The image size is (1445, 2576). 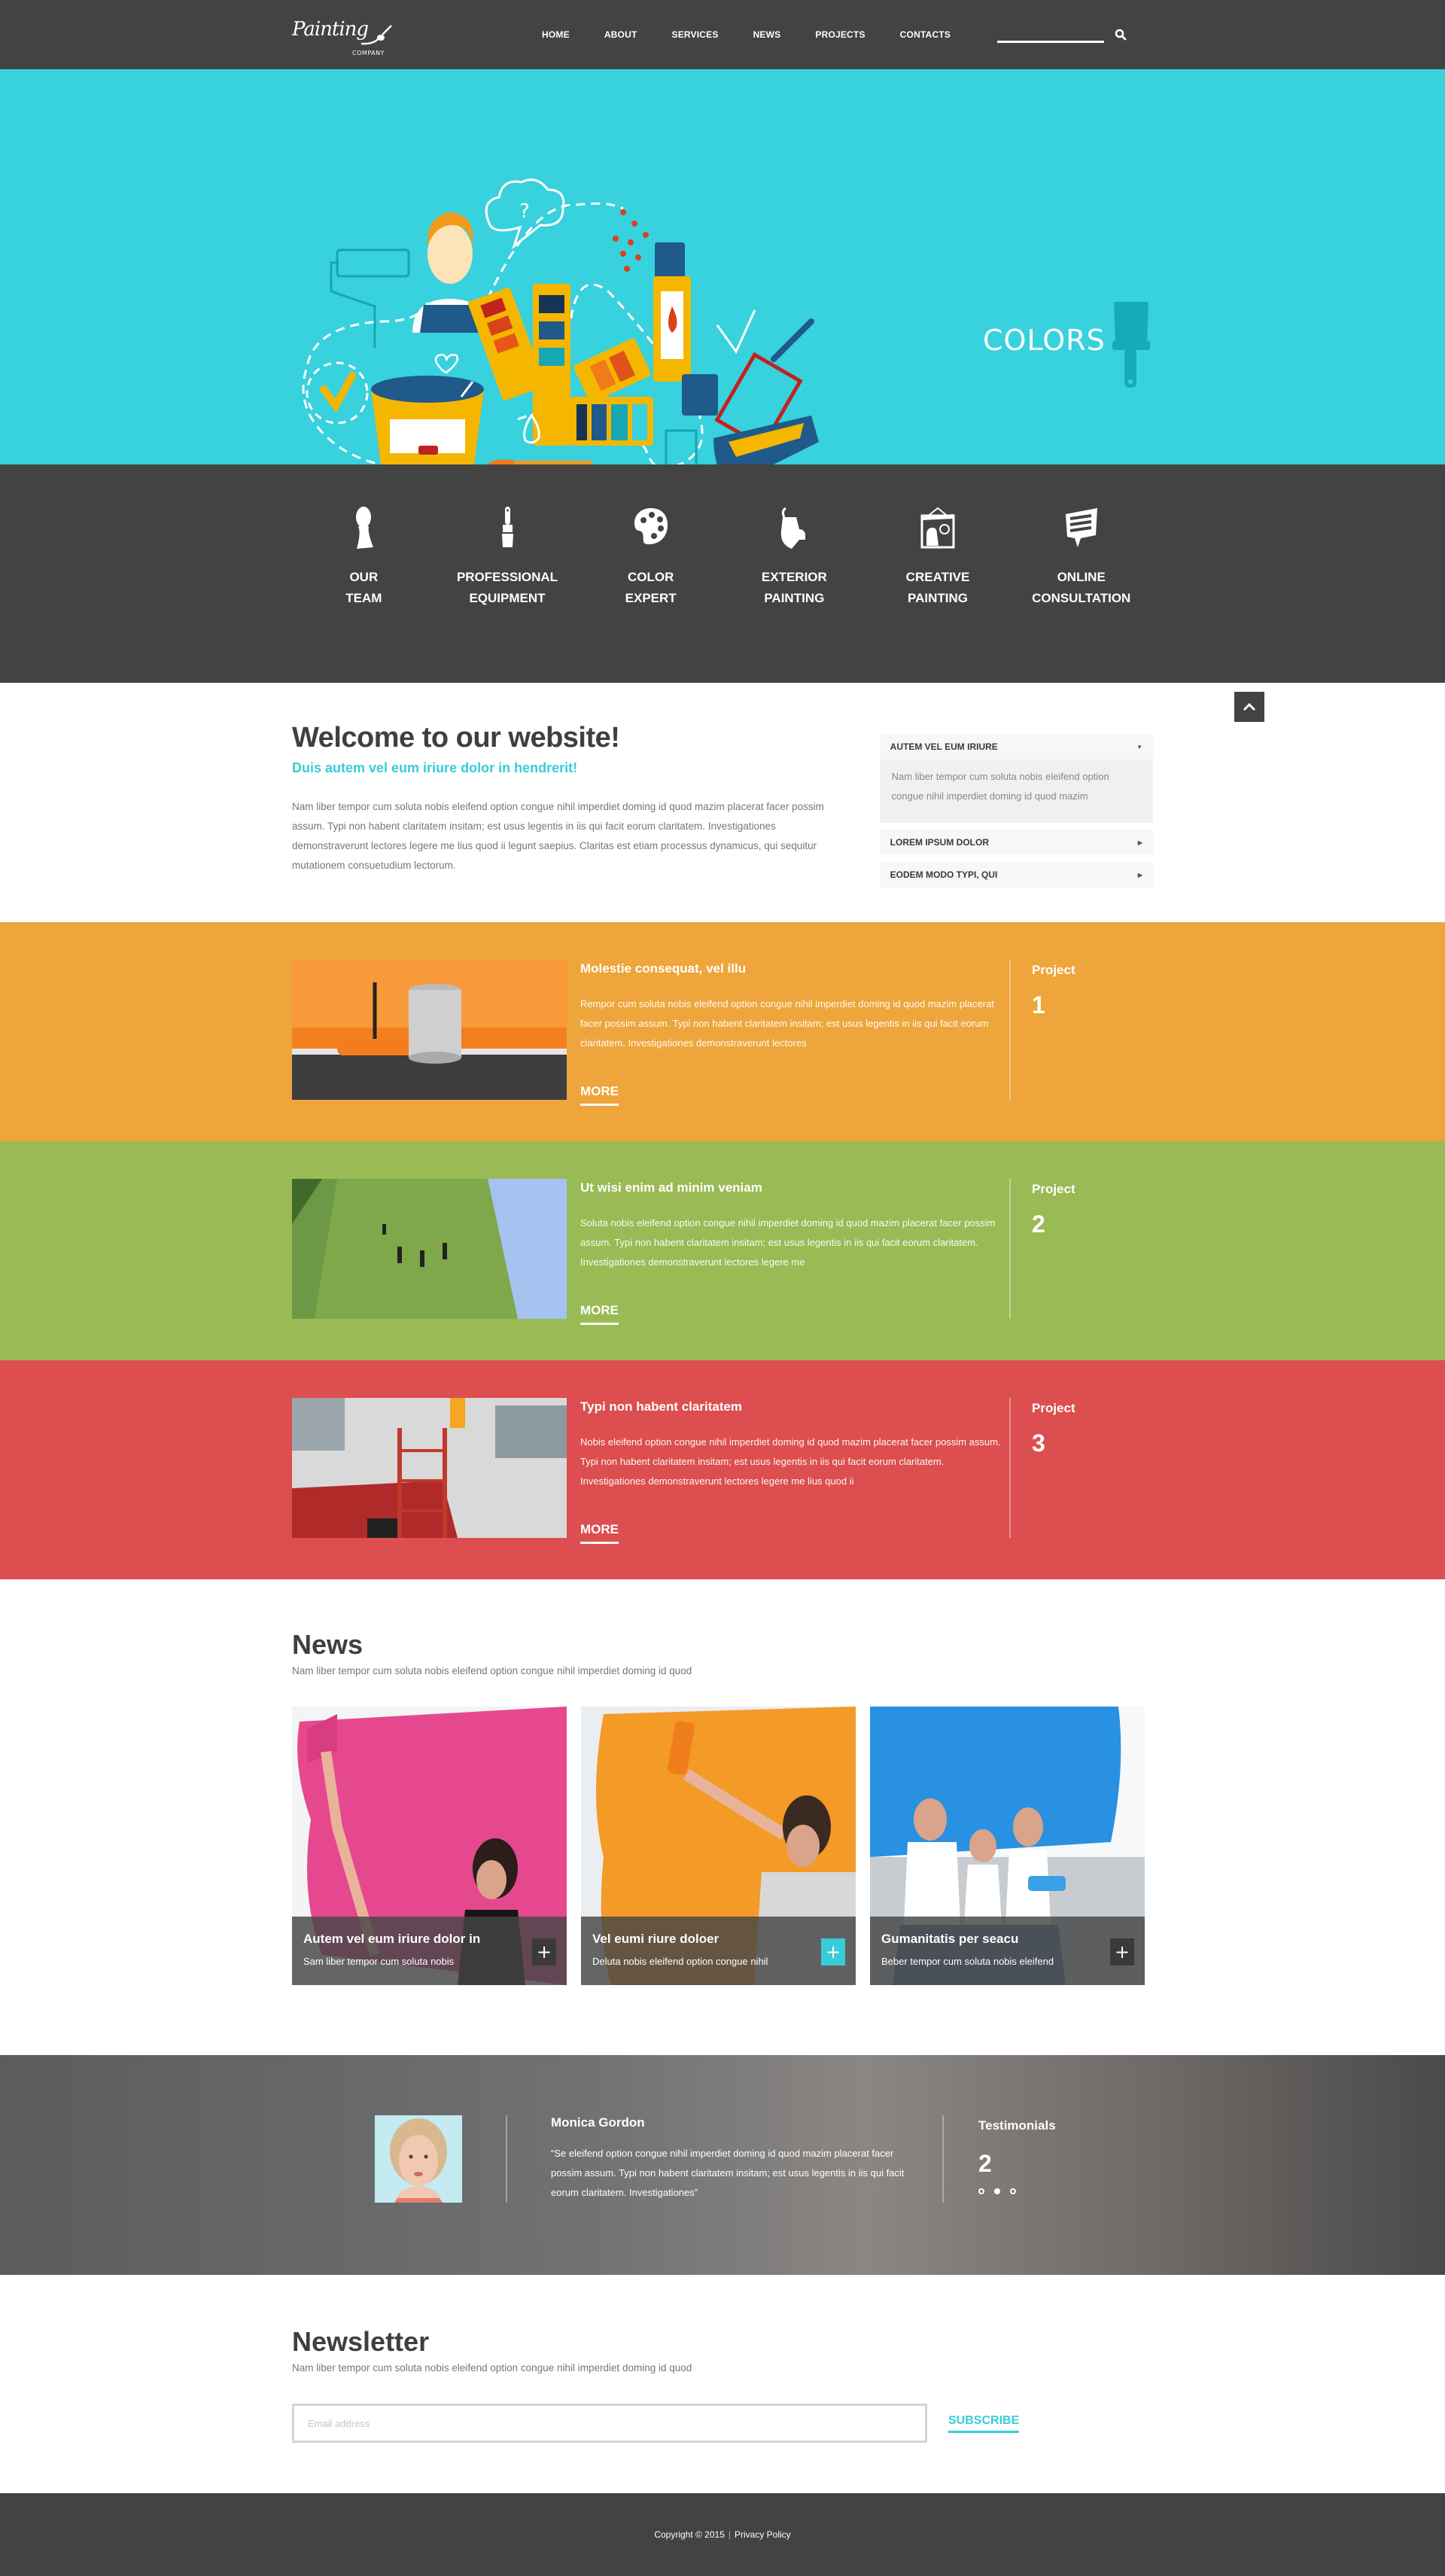 What do you see at coordinates (650, 577) in the screenshot?
I see `service-label-line1: COLOR` at bounding box center [650, 577].